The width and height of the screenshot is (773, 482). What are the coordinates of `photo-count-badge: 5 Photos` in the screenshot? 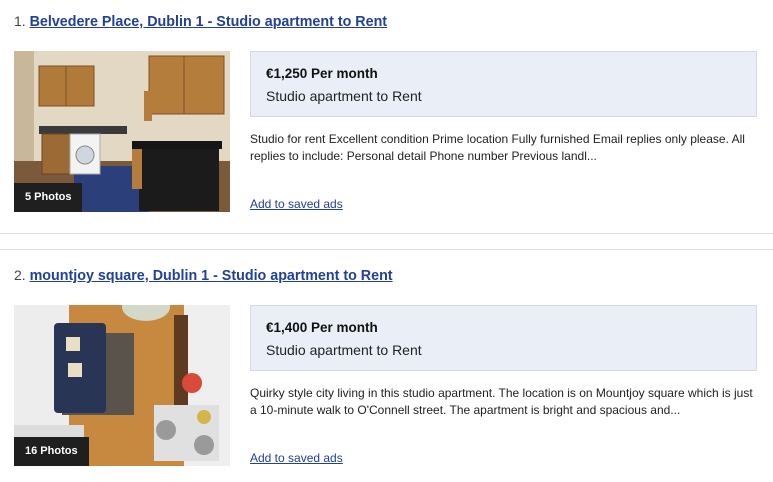 It's located at (48, 197).